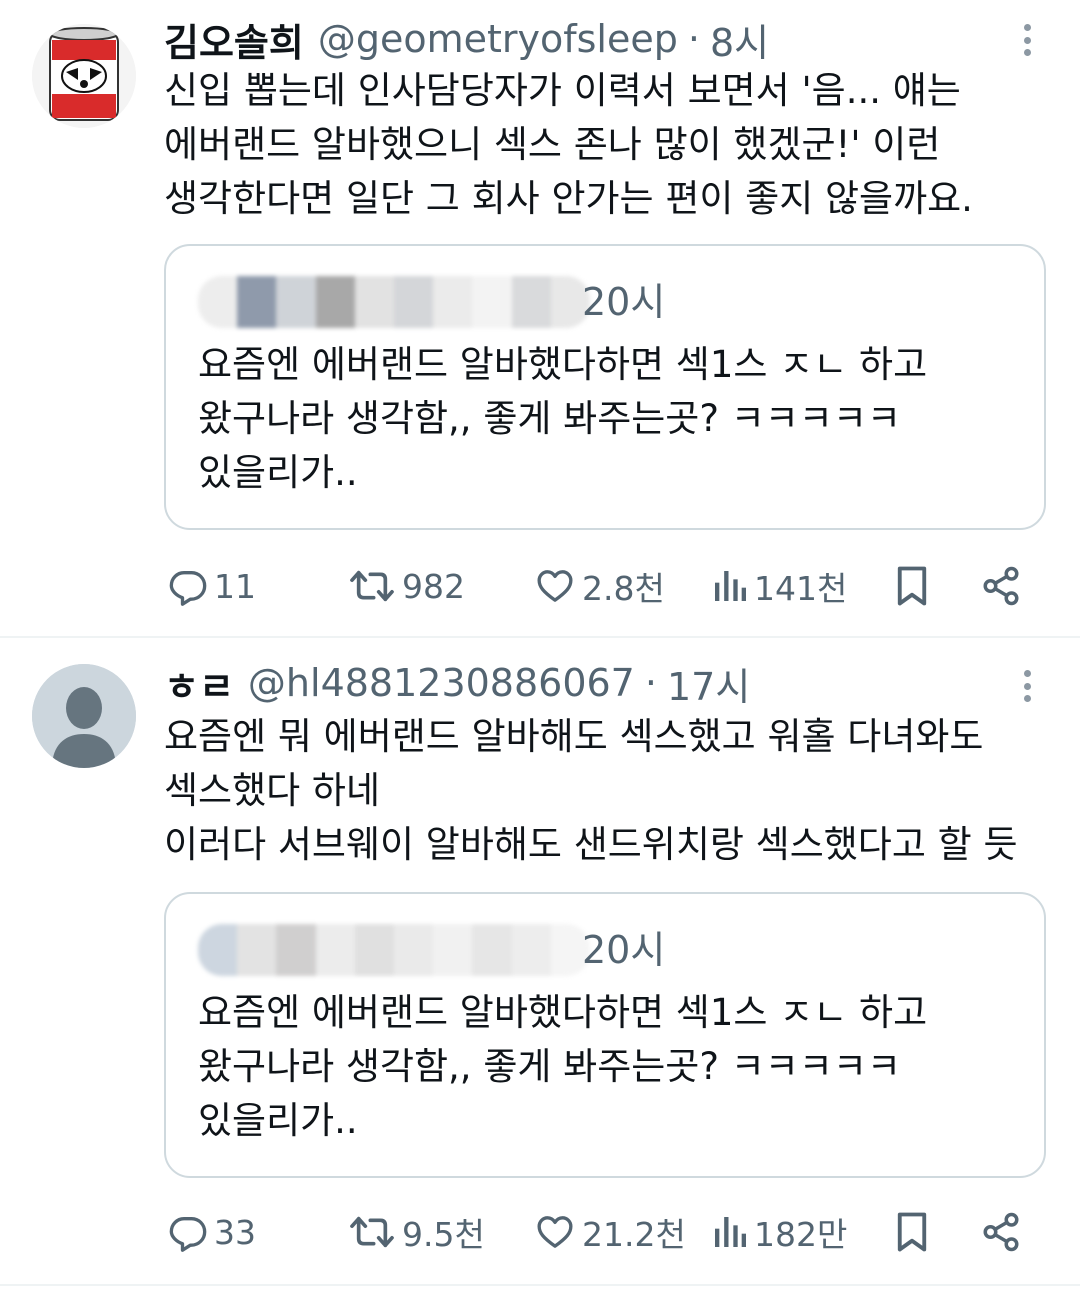 This screenshot has height=1301, width=1080. Describe the element at coordinates (739, 39) in the screenshot. I see `tweet-time: 8시` at that location.